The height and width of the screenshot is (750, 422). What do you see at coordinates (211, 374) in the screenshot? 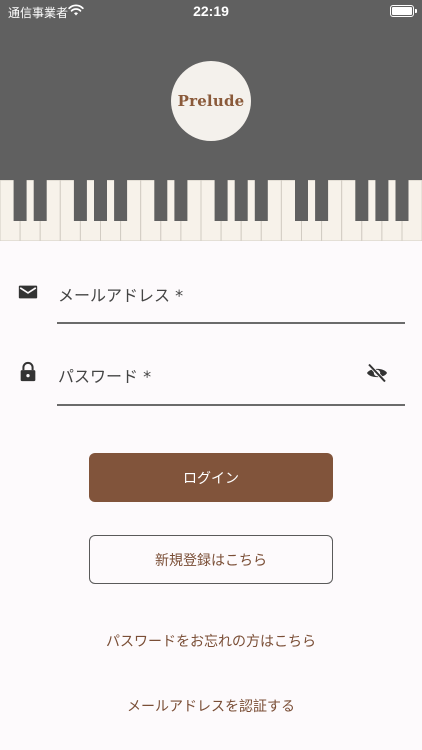
I see `password-field: パスワード *` at bounding box center [211, 374].